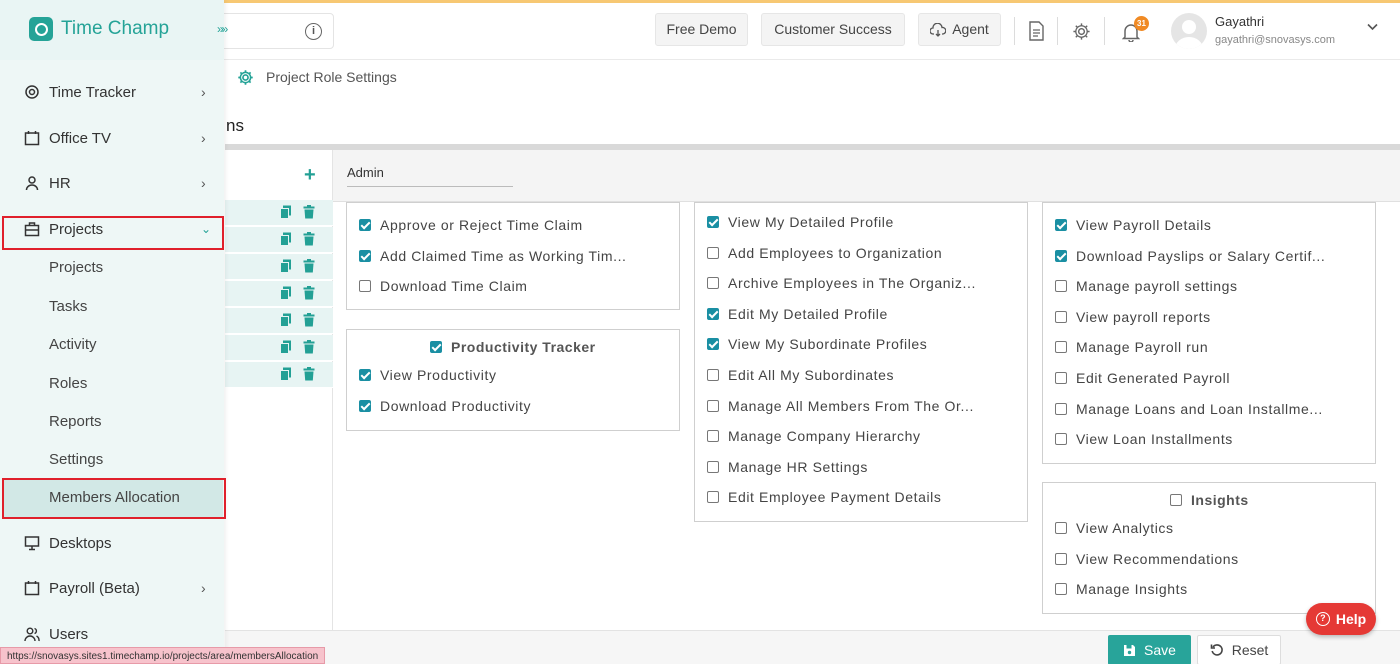 The width and height of the screenshot is (1400, 664). What do you see at coordinates (814, 436) in the screenshot?
I see `permission-item: Manage Company Hierarchy` at bounding box center [814, 436].